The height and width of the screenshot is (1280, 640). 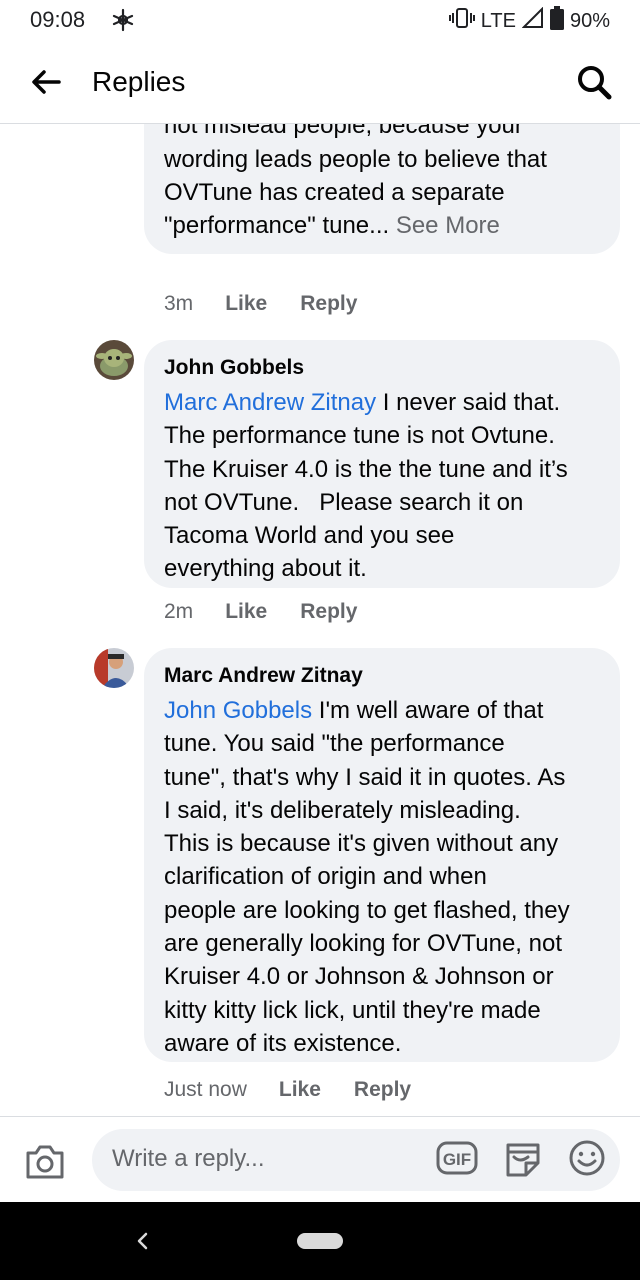 I want to click on battery-icon, so click(x=556, y=21).